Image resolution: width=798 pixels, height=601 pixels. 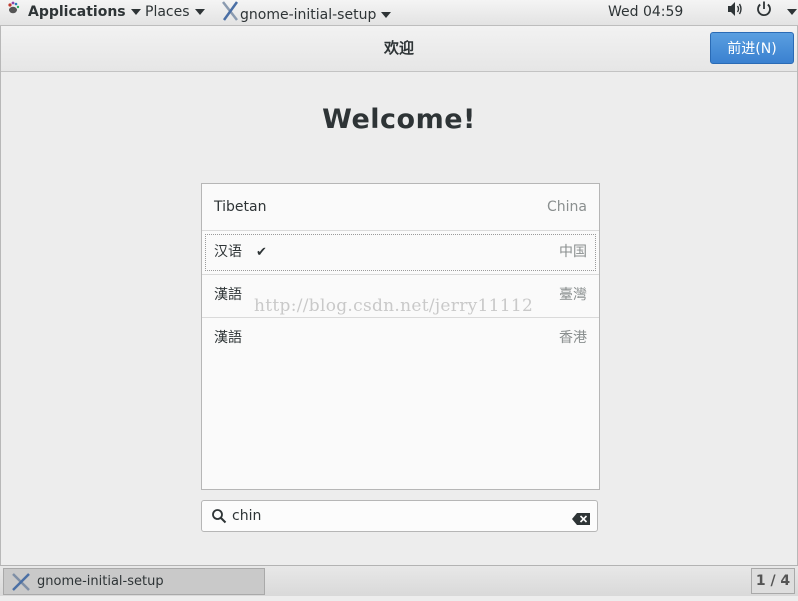 What do you see at coordinates (100, 581) in the screenshot?
I see `taskbar-window-label: gnome-initial-setup` at bounding box center [100, 581].